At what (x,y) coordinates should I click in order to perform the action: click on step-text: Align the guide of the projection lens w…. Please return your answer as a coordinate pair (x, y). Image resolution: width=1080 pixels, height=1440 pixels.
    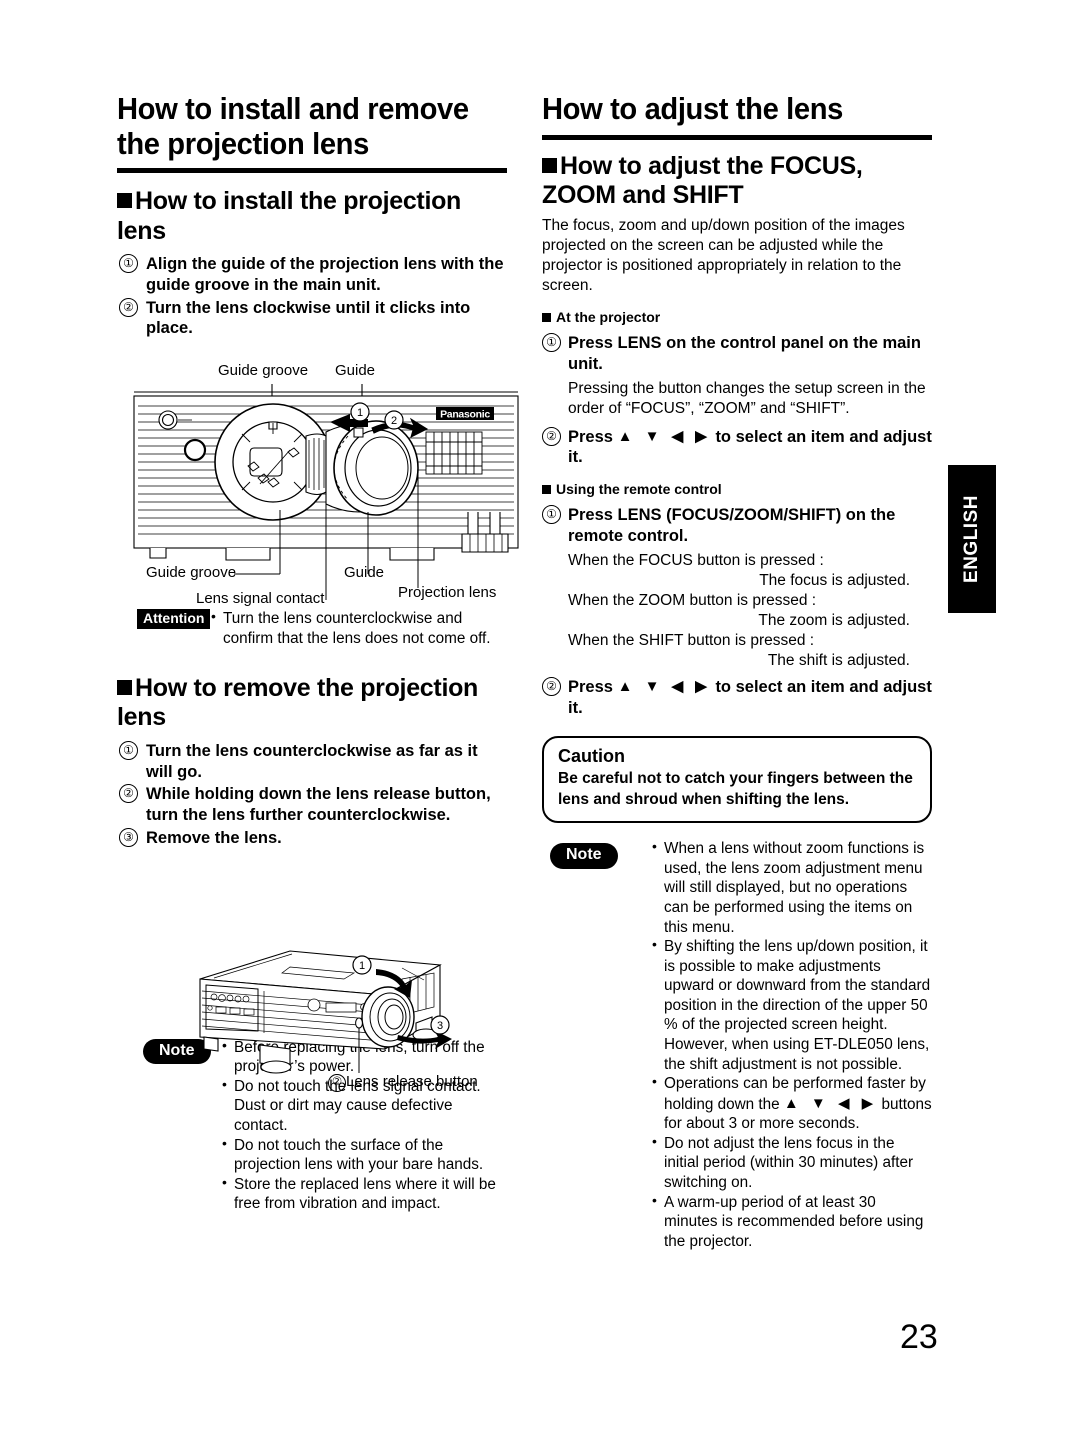
    Looking at the image, I should click on (325, 274).